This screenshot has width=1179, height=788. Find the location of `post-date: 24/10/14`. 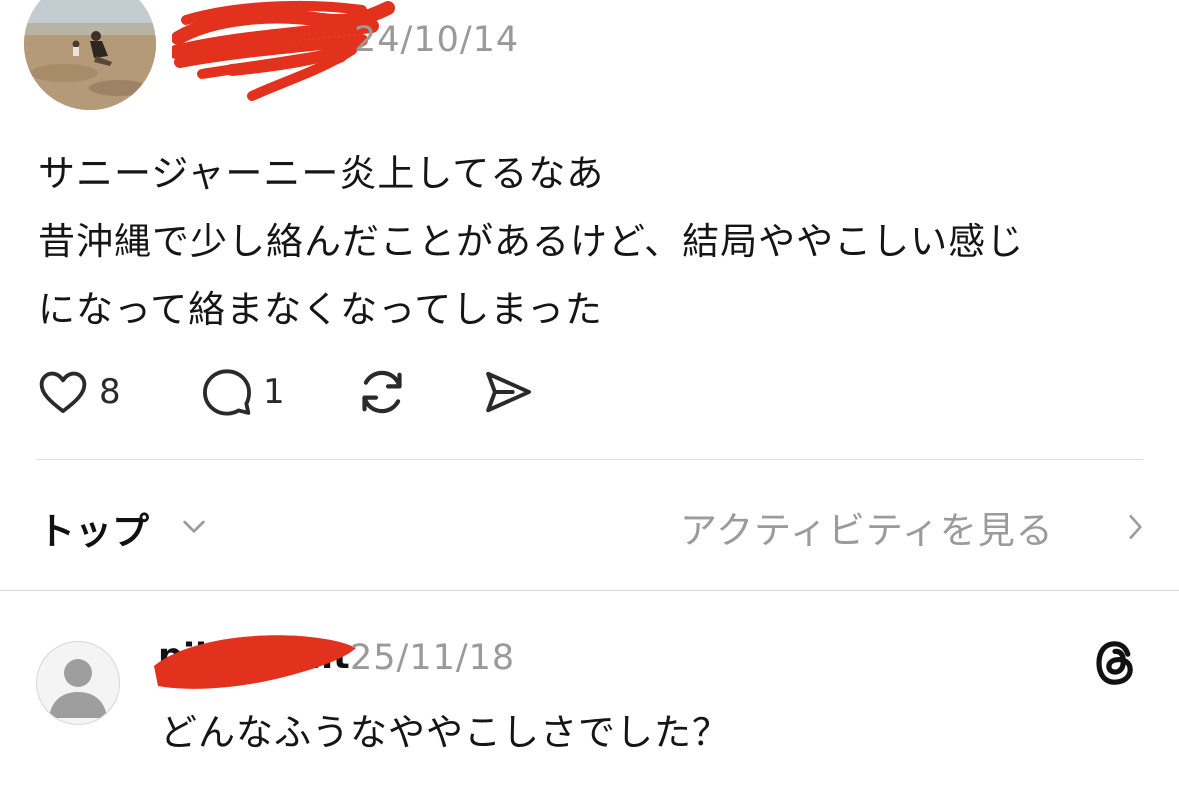

post-date: 24/10/14 is located at coordinates (437, 40).